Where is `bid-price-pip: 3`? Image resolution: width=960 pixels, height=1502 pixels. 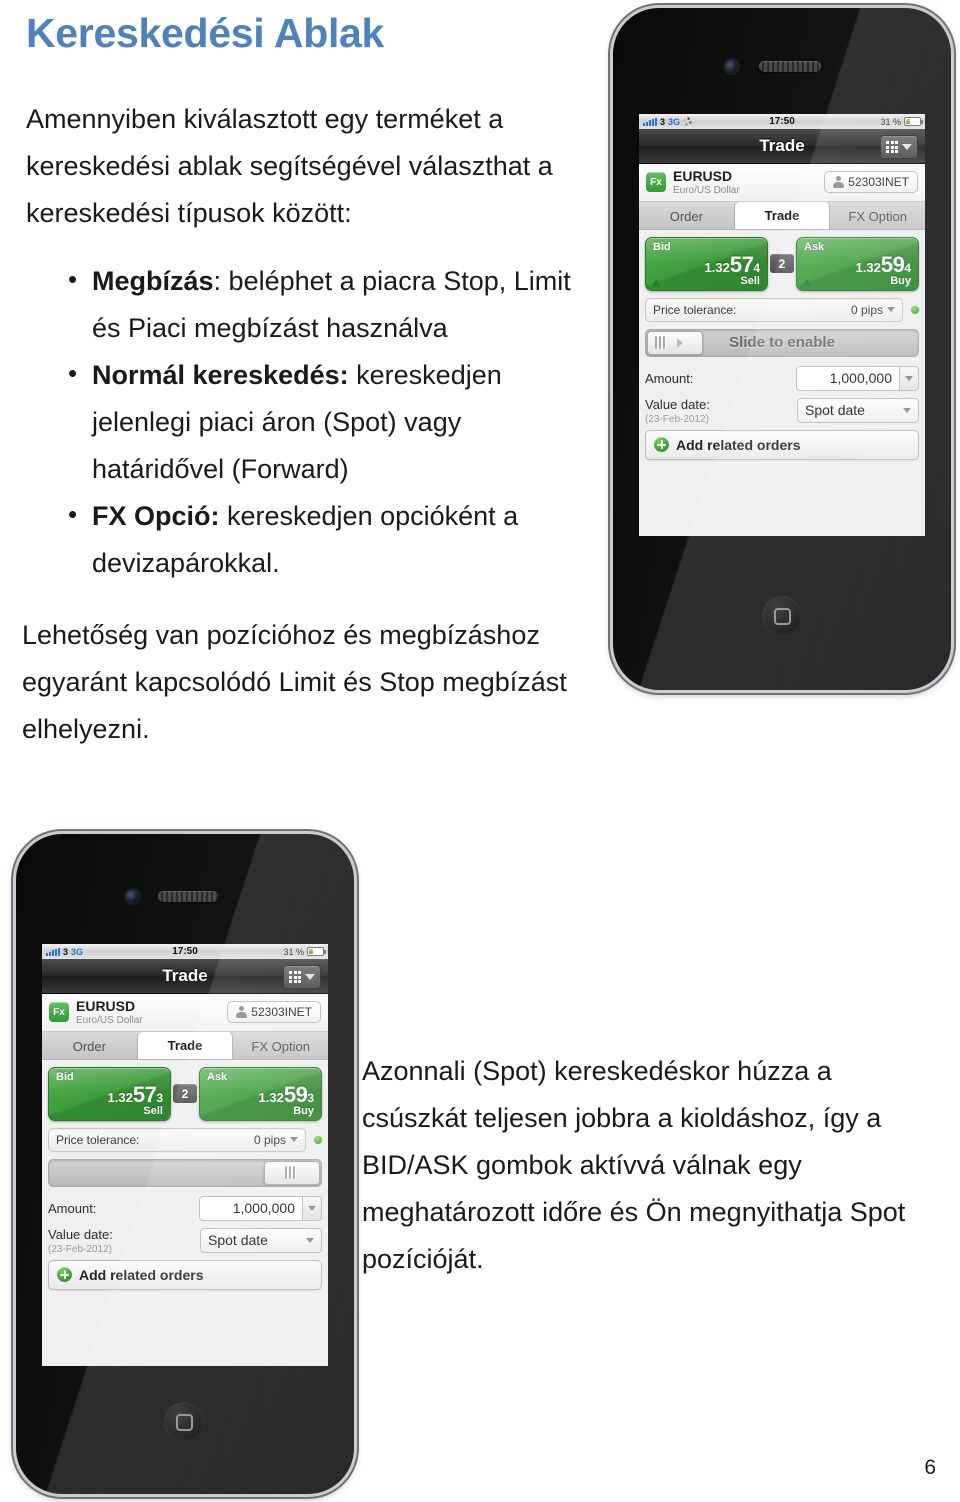
bid-price-pip: 3 is located at coordinates (159, 1097).